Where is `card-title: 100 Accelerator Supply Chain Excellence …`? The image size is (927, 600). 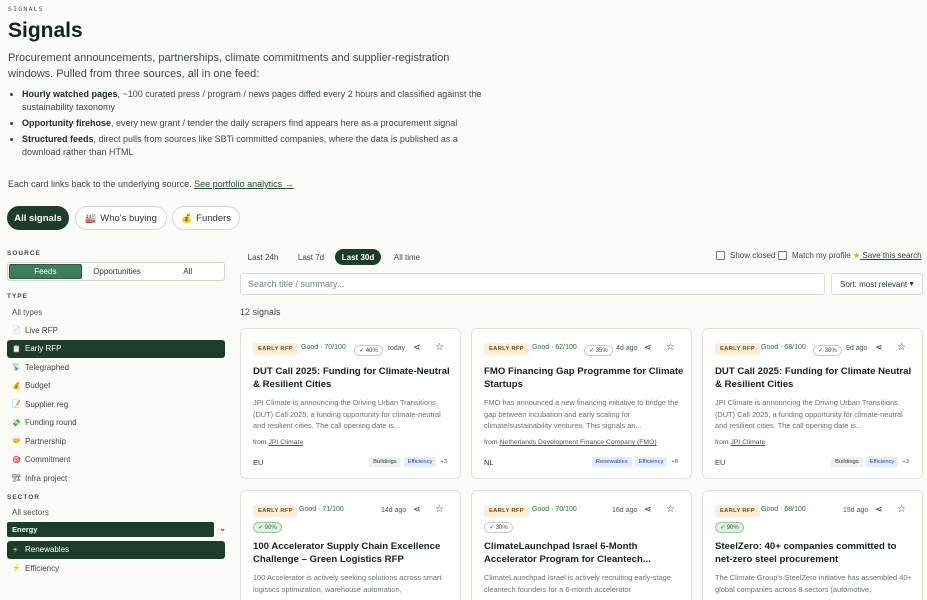 card-title: 100 Accelerator Supply Chain Excellence … is located at coordinates (353, 553).